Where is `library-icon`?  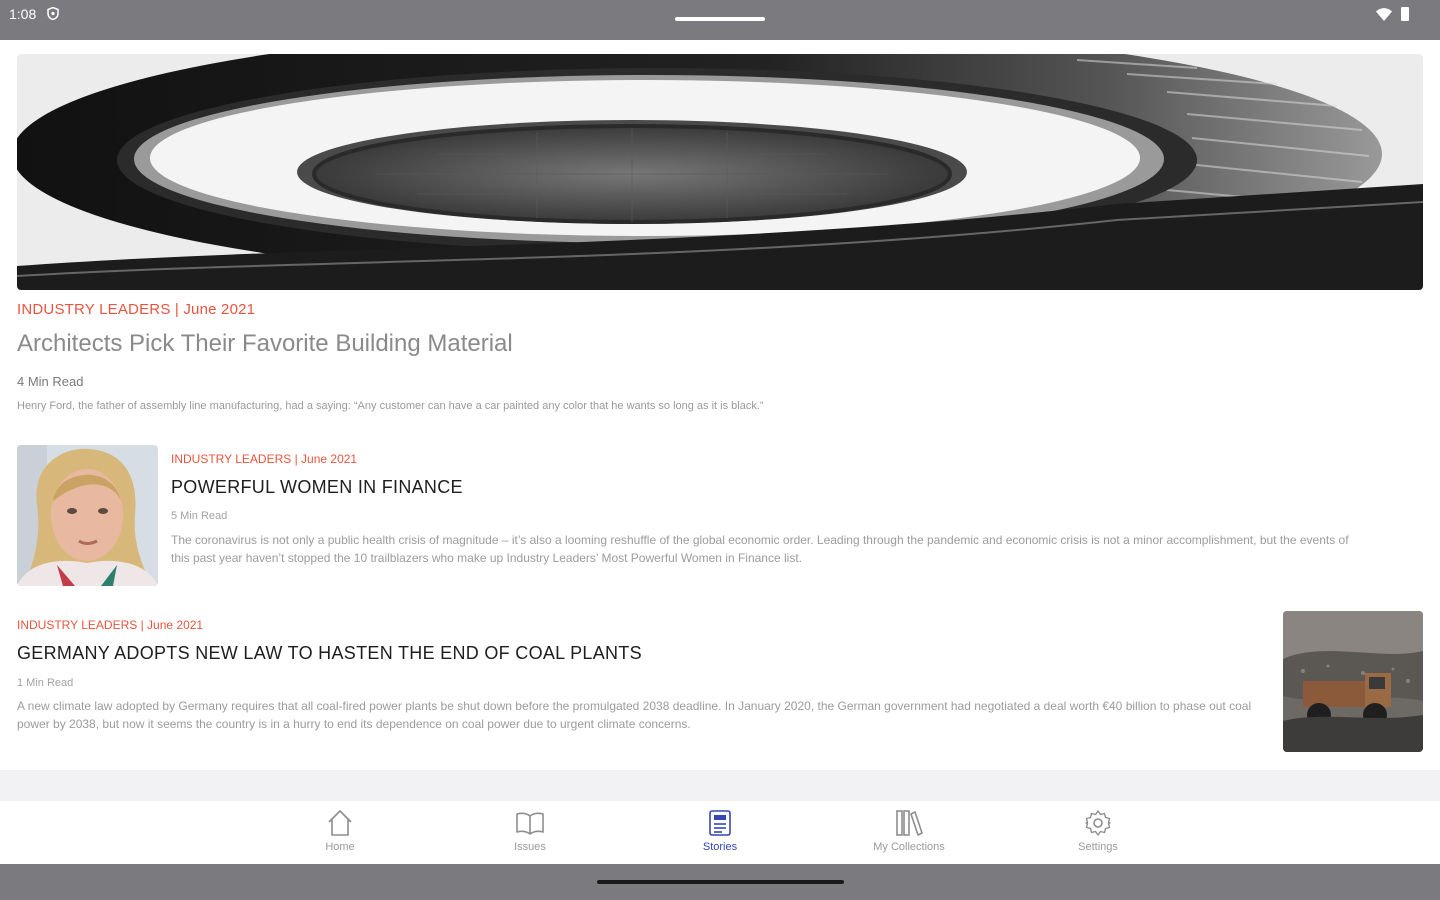 library-icon is located at coordinates (909, 823).